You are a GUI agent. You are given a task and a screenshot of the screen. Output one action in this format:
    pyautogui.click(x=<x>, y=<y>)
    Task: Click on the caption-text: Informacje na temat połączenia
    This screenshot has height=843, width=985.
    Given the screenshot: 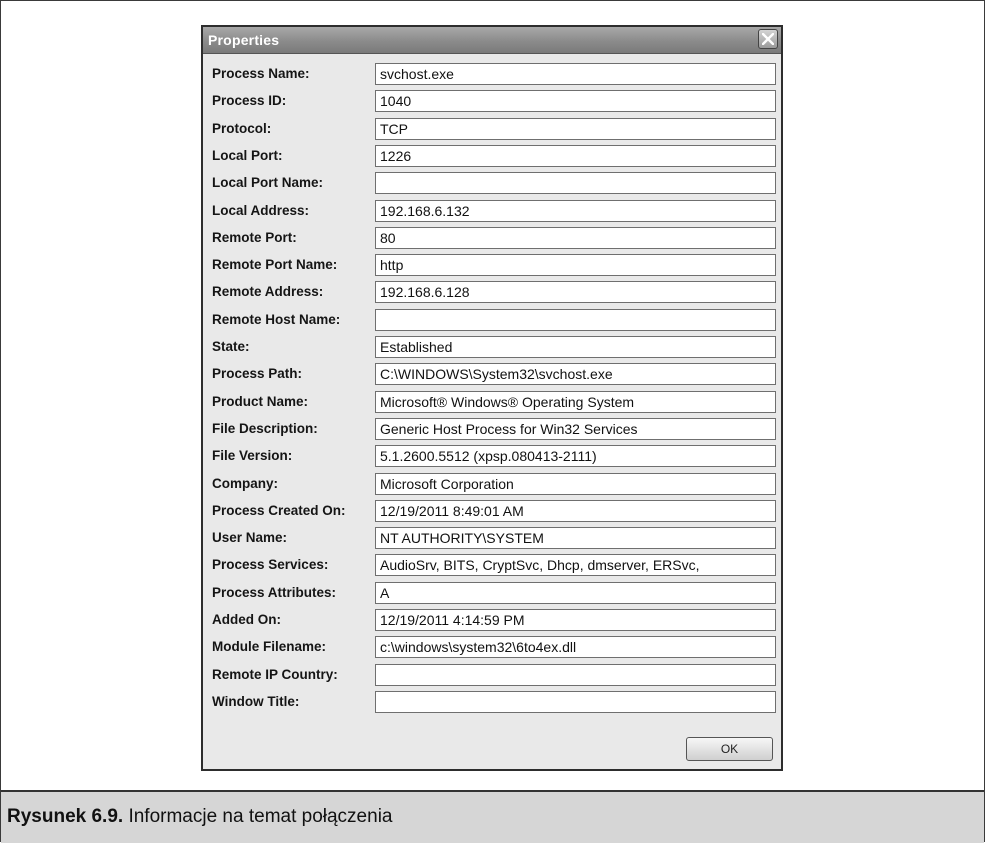 What is the action you would take?
    pyautogui.click(x=258, y=816)
    